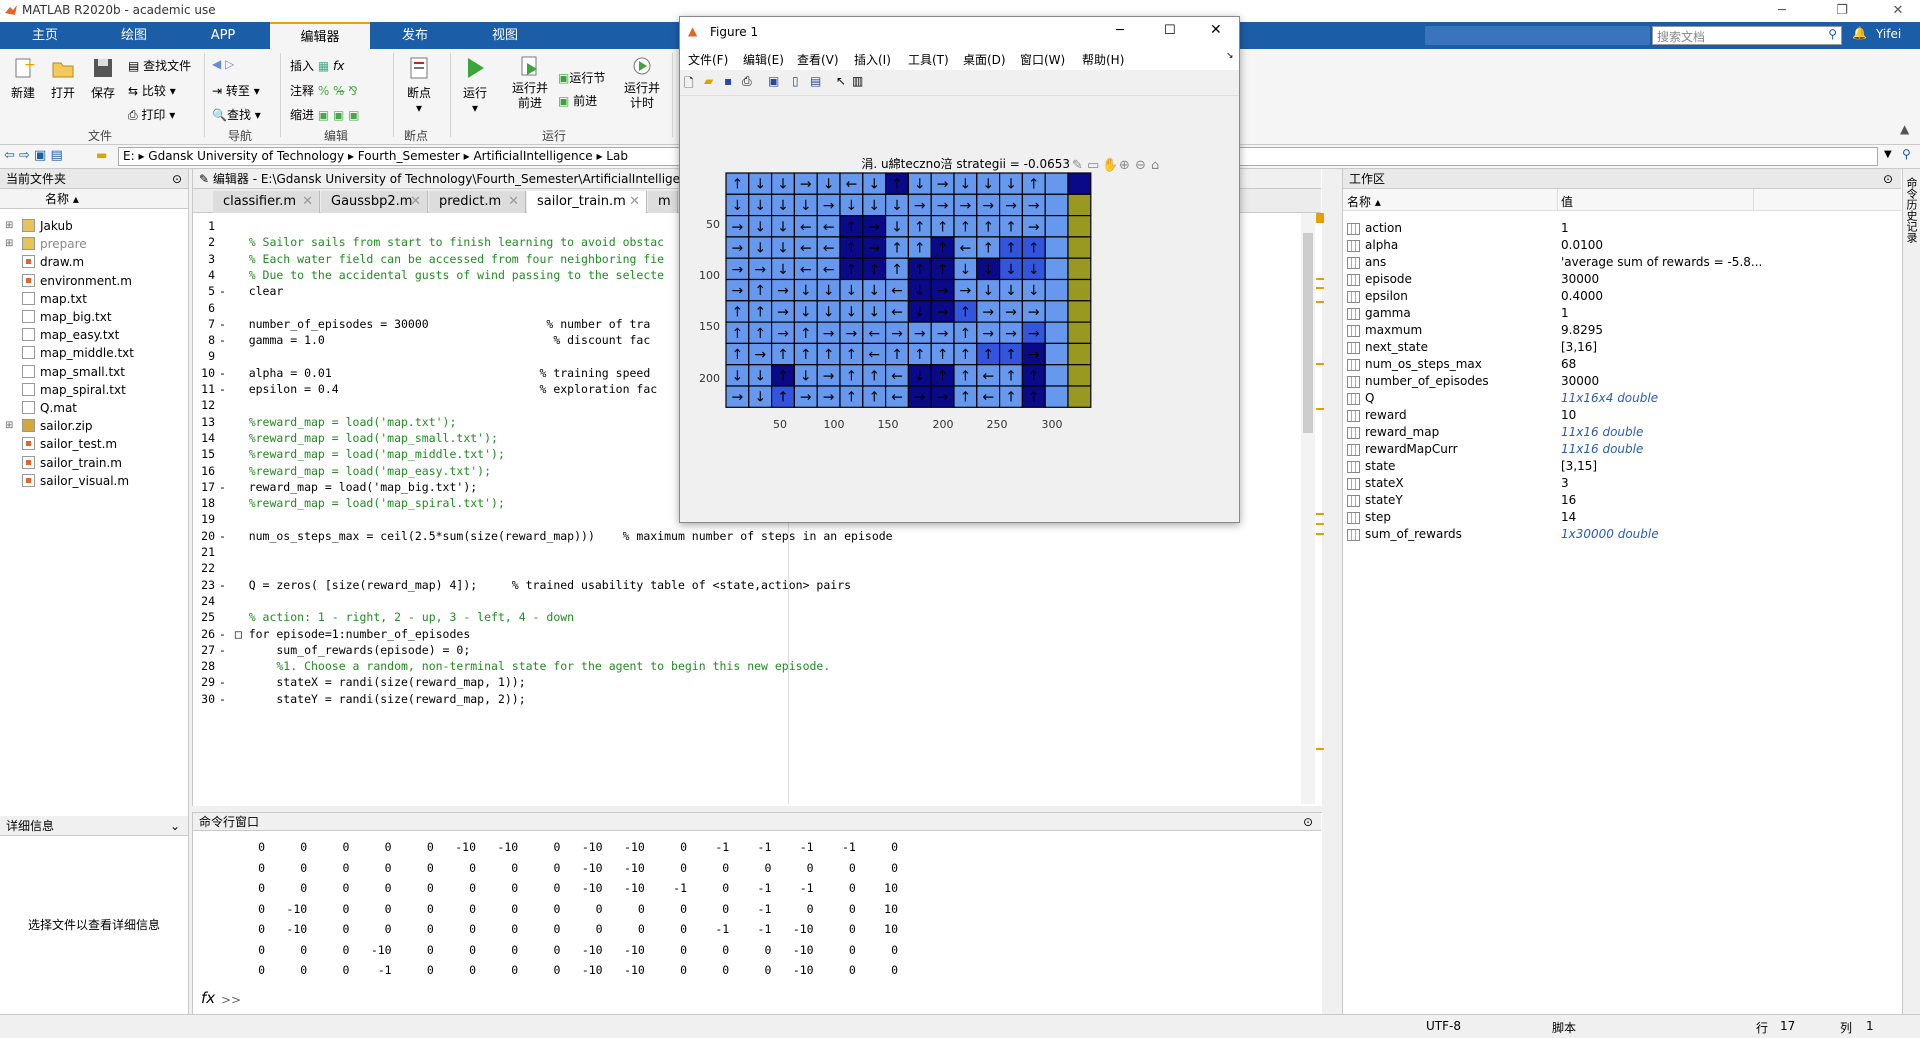 The image size is (1920, 1038). I want to click on file-item: ⊞ prepare, so click(46, 244).